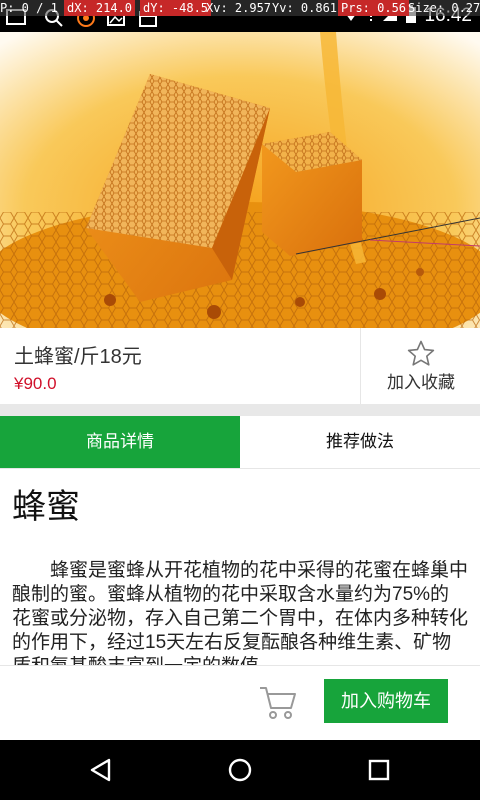  Describe the element at coordinates (78, 357) in the screenshot. I see `product-title: 土蜂蜜/斤18元` at that location.